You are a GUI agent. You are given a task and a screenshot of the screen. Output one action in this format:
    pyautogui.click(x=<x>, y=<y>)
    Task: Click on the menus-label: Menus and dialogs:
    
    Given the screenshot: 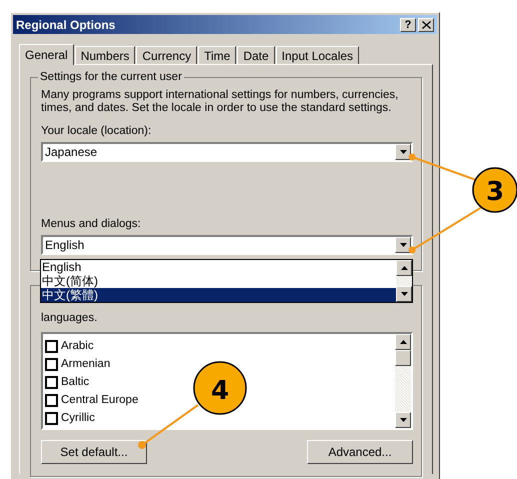 What is the action you would take?
    pyautogui.click(x=91, y=224)
    